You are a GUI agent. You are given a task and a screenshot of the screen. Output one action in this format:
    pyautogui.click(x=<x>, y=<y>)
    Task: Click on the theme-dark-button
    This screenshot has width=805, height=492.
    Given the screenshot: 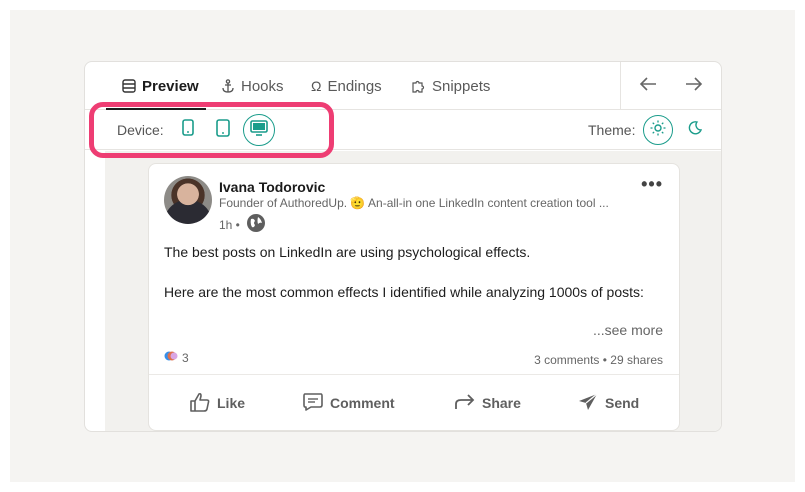 What is the action you would take?
    pyautogui.click(x=695, y=130)
    